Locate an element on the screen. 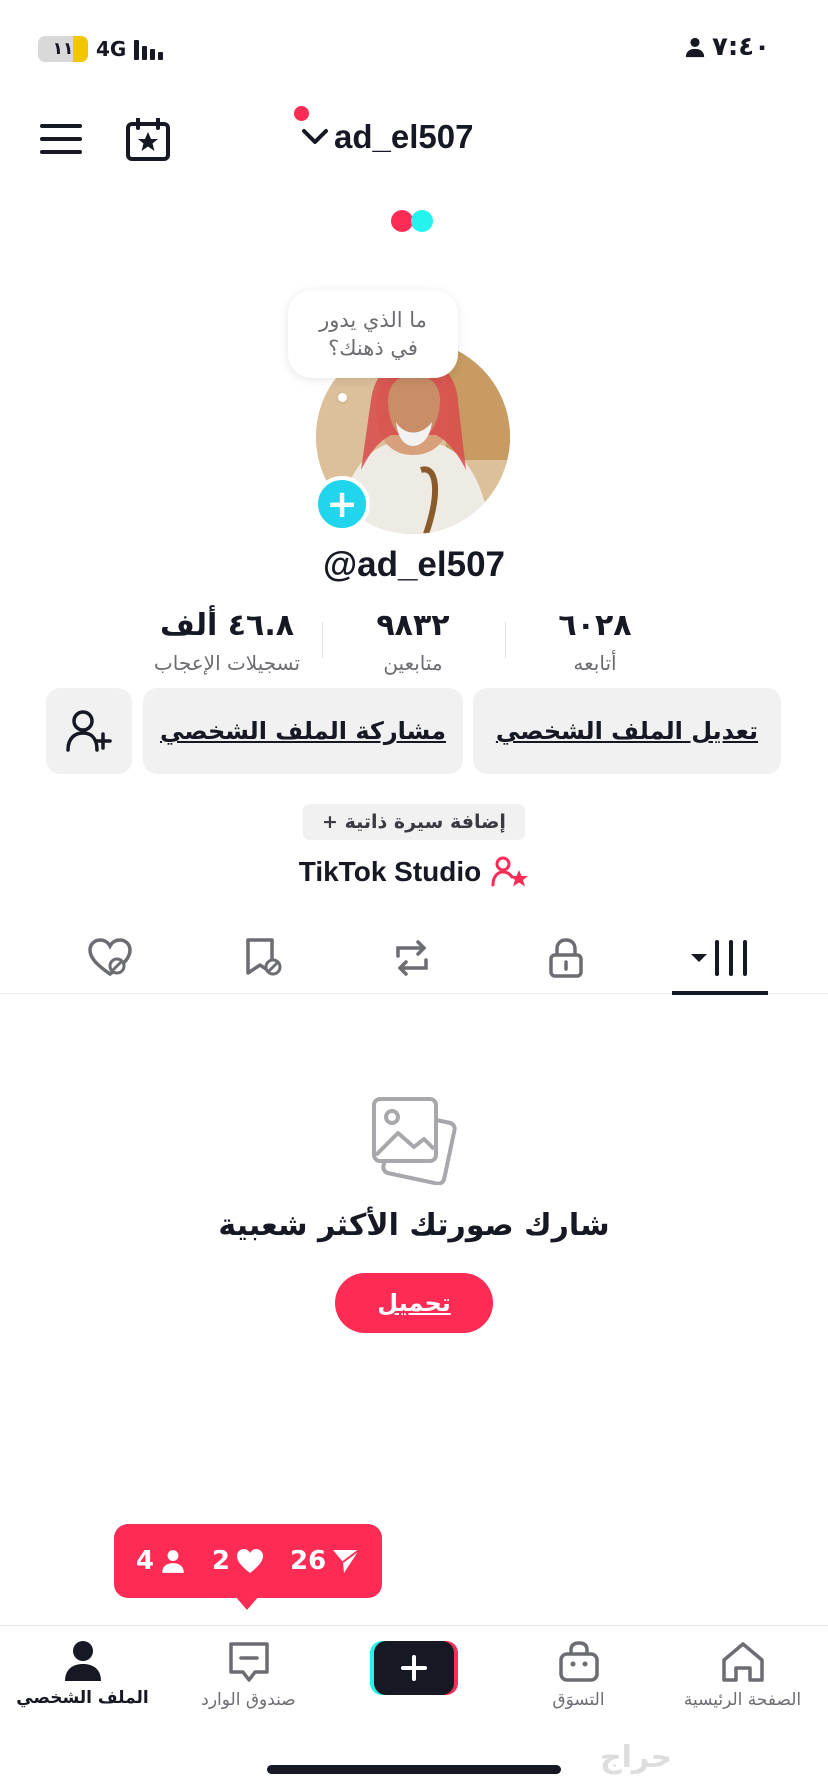  inbox-icon is located at coordinates (248, 1662).